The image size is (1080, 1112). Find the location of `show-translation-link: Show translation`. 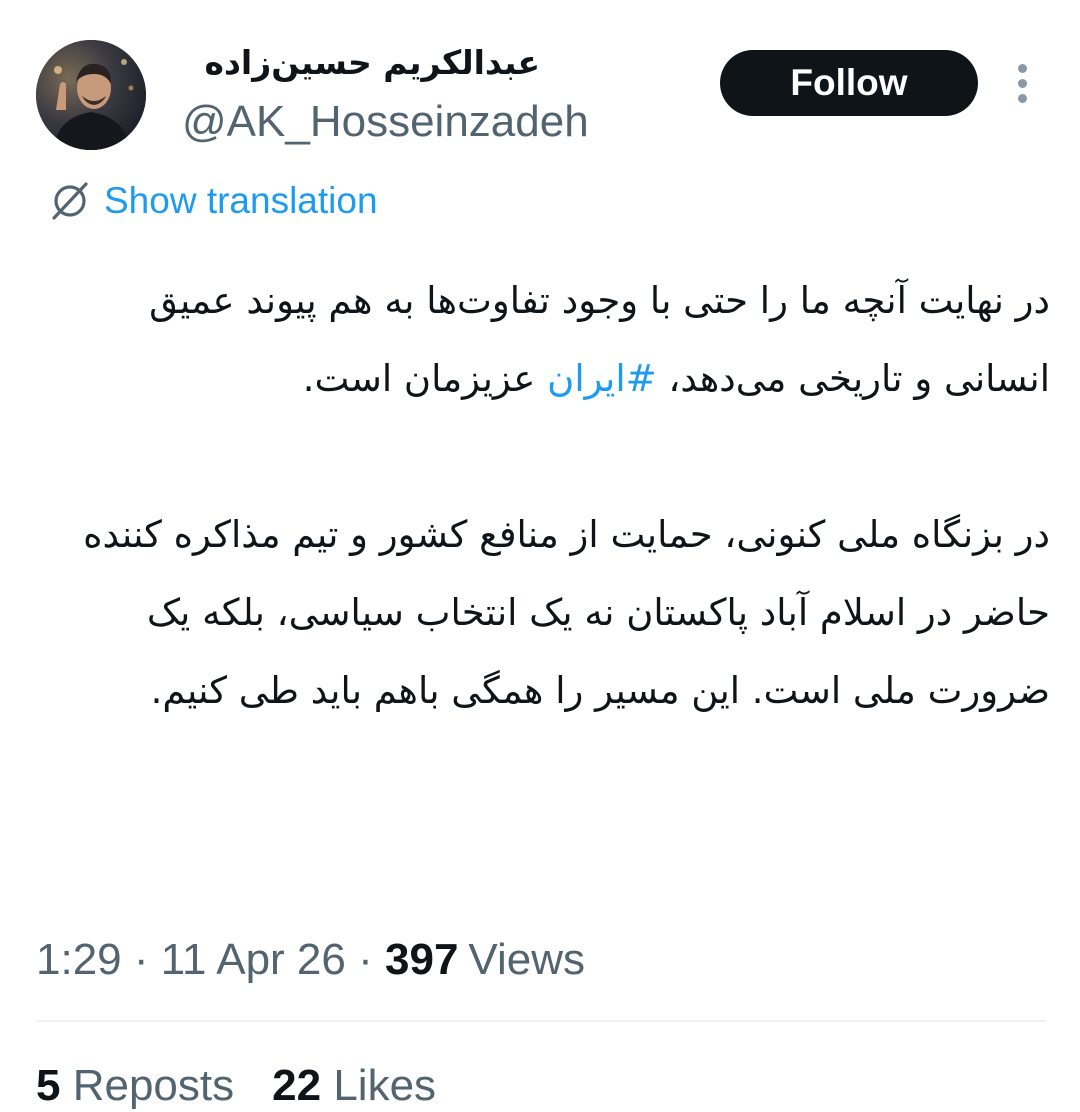

show-translation-link: Show translation is located at coordinates (212, 201).